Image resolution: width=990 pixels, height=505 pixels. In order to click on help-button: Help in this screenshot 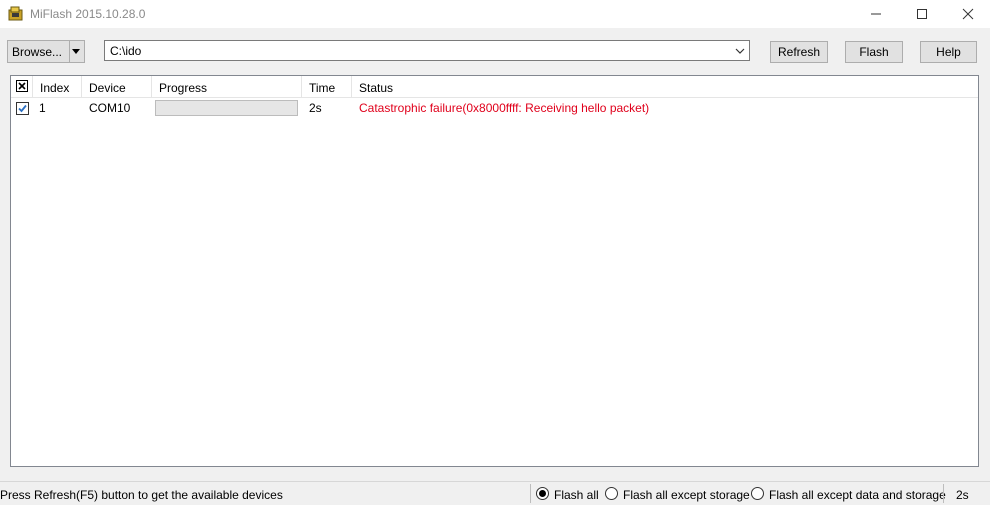, I will do `click(948, 52)`.